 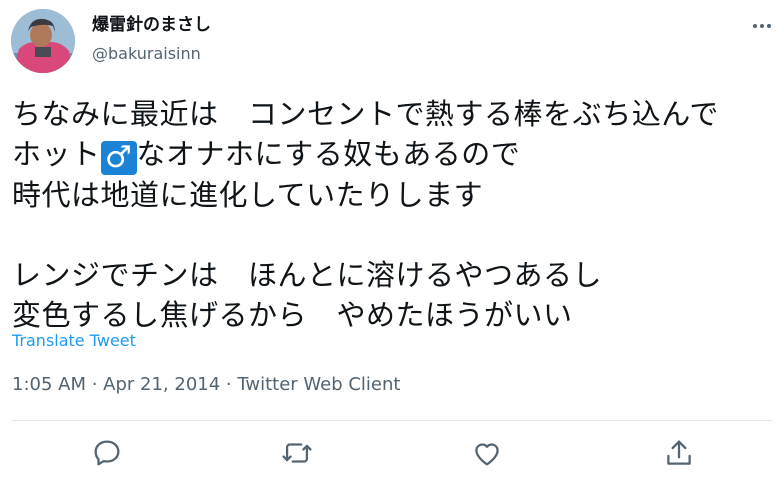 What do you see at coordinates (328, 154) in the screenshot?
I see `tweet-line: なオナホにする奴もあるので` at bounding box center [328, 154].